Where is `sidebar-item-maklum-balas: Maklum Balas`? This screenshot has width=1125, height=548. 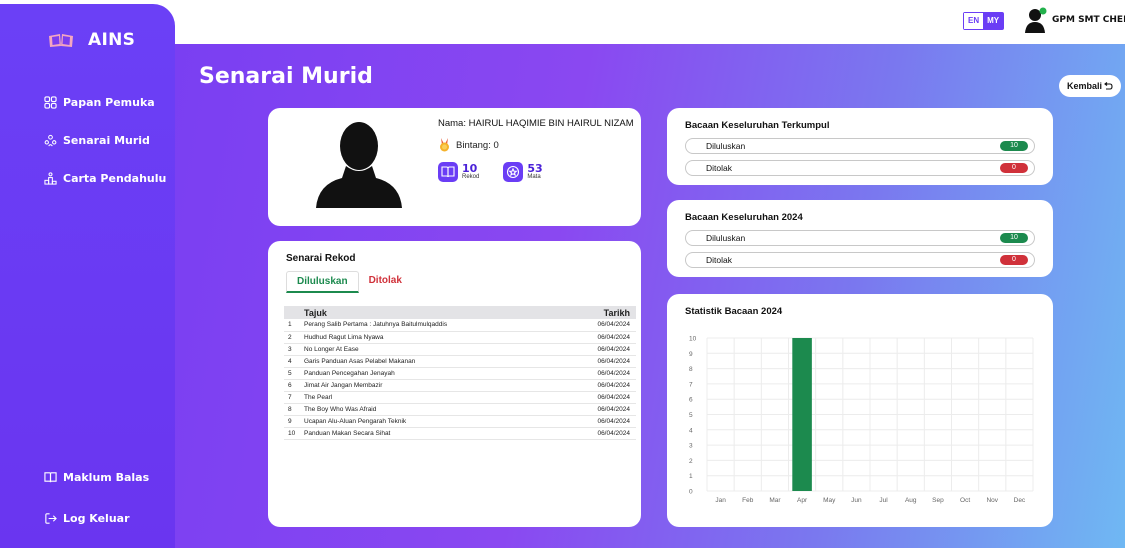
sidebar-item-maklum-balas: Maklum Balas is located at coordinates (96, 477).